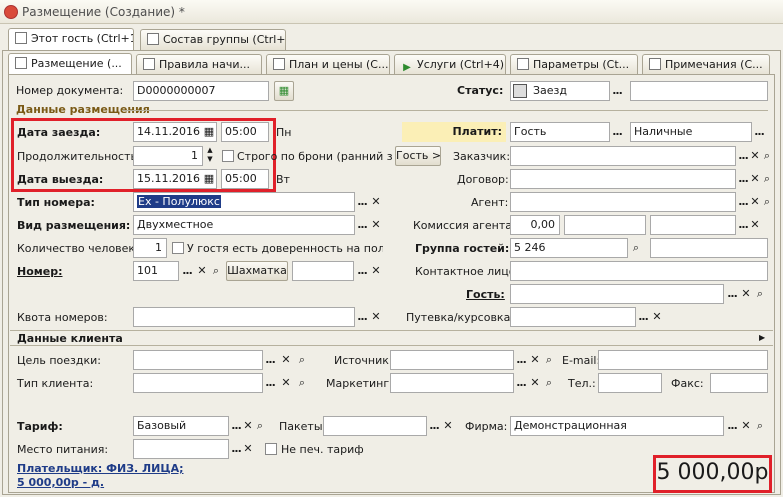 This screenshot has width=783, height=497. I want to click on client-type-clear-icon: ✕, so click(286, 383).